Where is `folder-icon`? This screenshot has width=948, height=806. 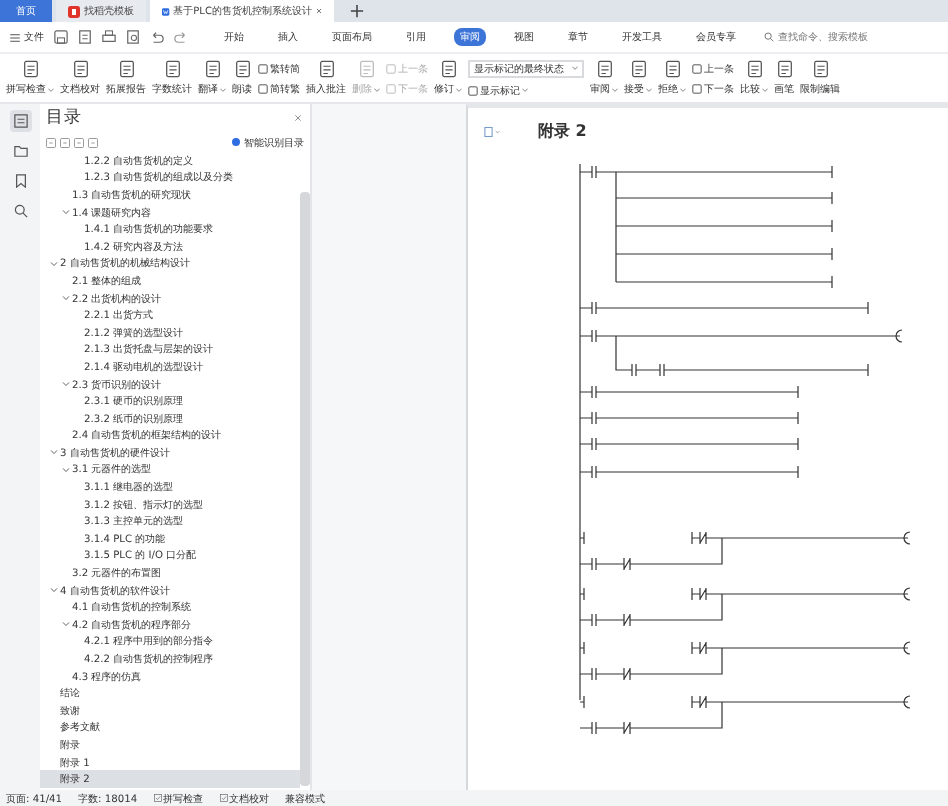
folder-icon is located at coordinates (20, 151).